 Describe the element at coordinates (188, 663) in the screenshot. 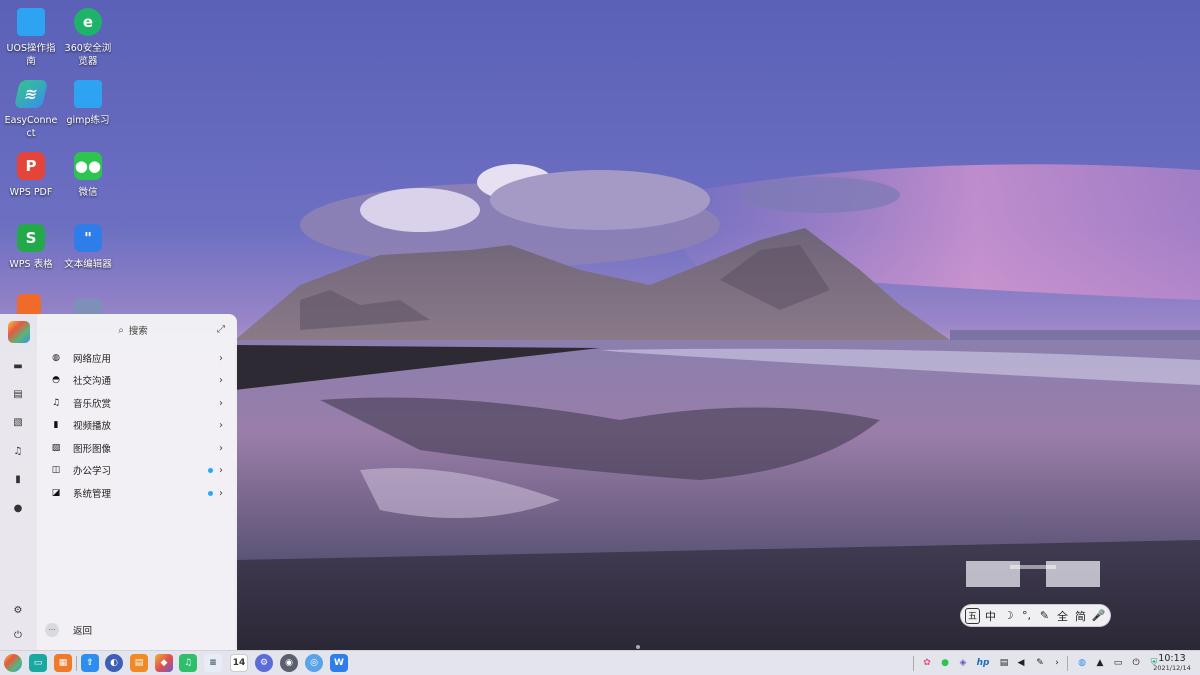

I see `music-player-icon: ♫` at that location.